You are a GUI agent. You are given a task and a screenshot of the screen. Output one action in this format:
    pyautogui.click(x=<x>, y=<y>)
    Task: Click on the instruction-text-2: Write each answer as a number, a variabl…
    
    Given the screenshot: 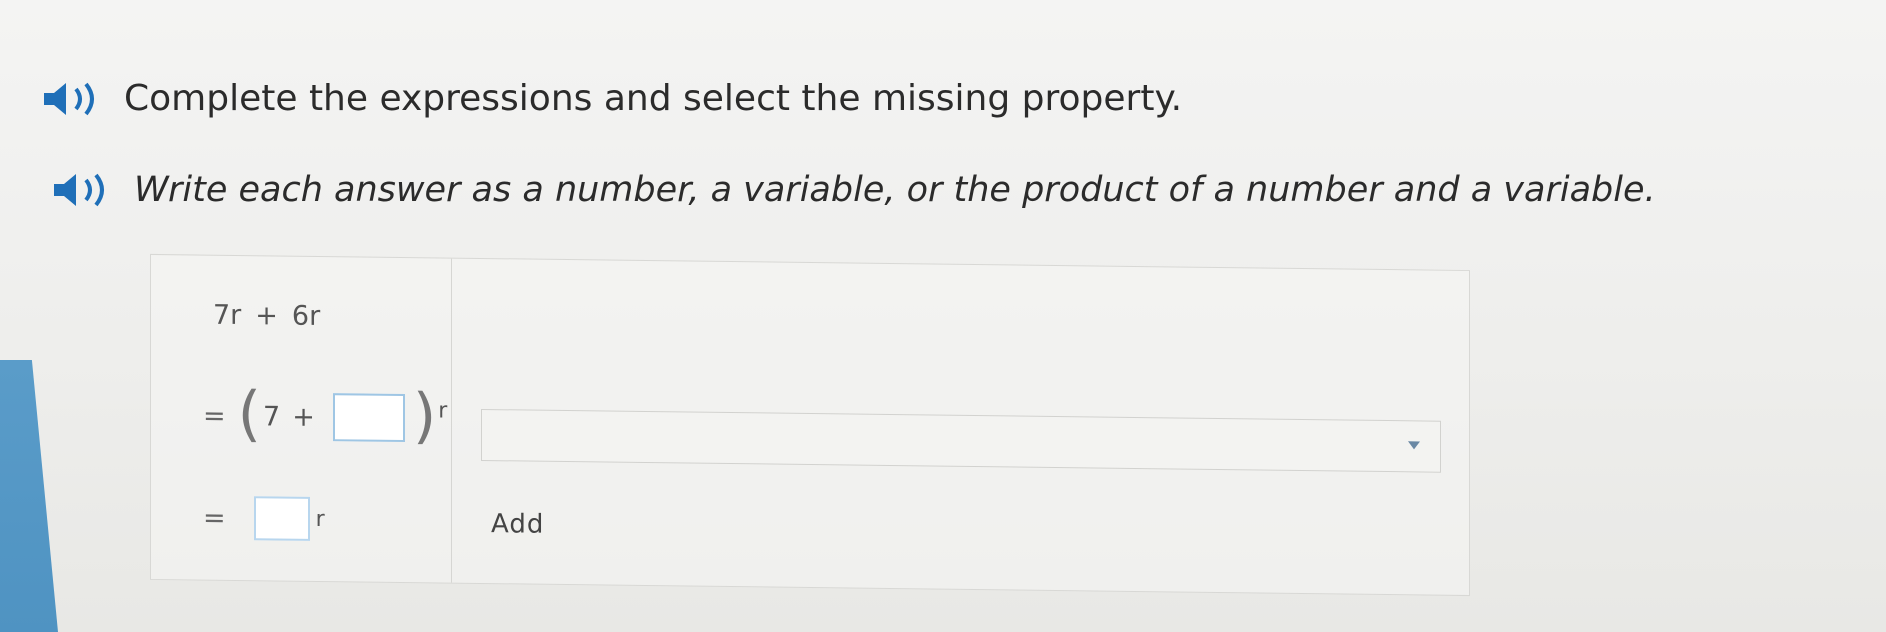 What is the action you would take?
    pyautogui.click(x=895, y=190)
    